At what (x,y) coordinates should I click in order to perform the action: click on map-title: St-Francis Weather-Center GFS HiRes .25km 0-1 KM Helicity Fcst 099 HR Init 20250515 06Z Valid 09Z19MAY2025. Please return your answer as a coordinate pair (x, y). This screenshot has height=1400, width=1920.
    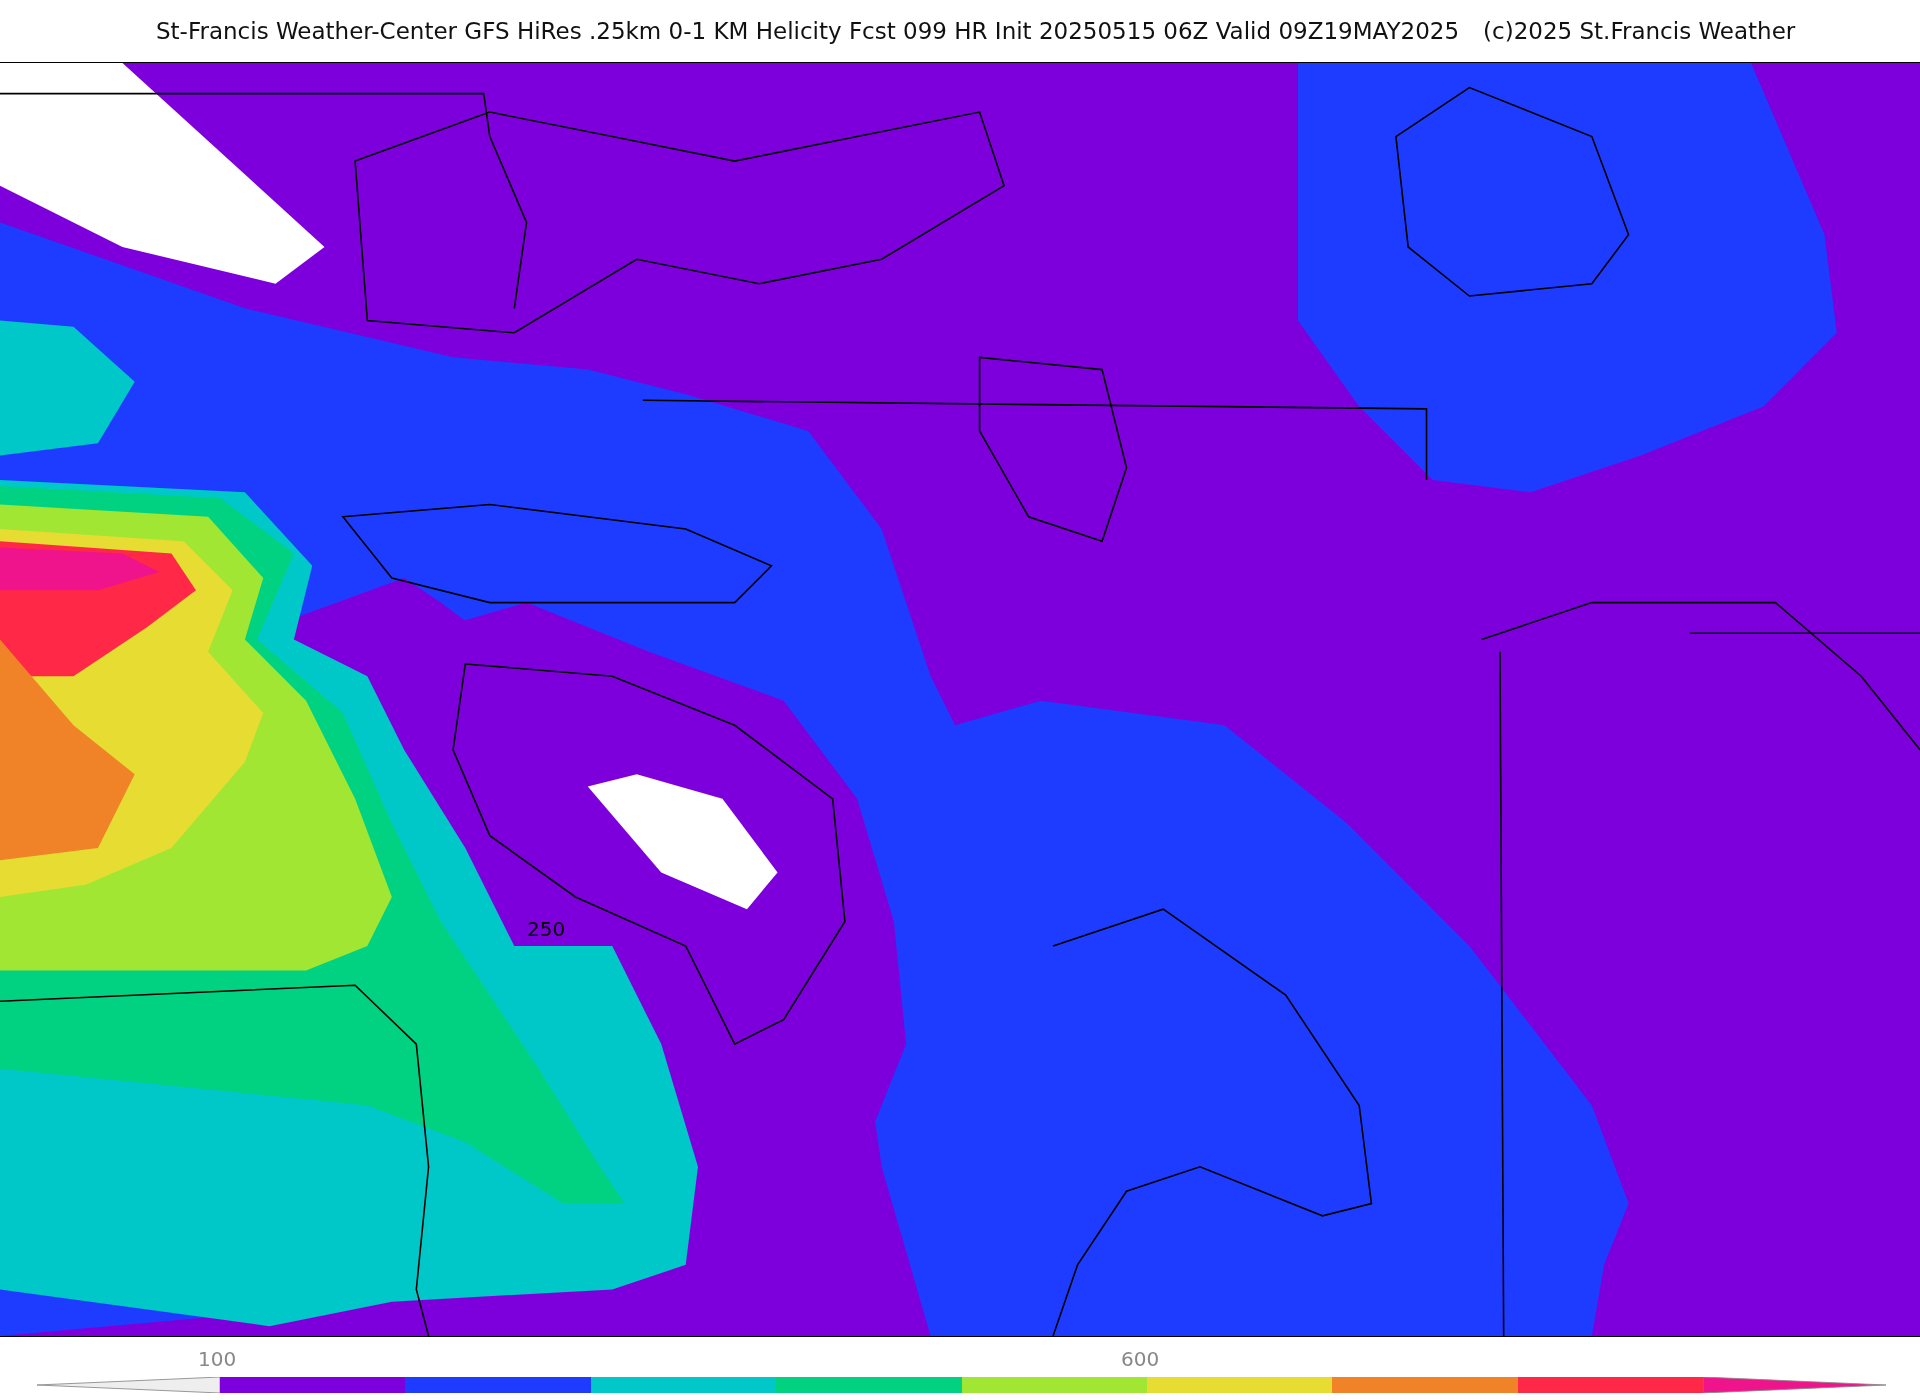
    Looking at the image, I should click on (808, 31).